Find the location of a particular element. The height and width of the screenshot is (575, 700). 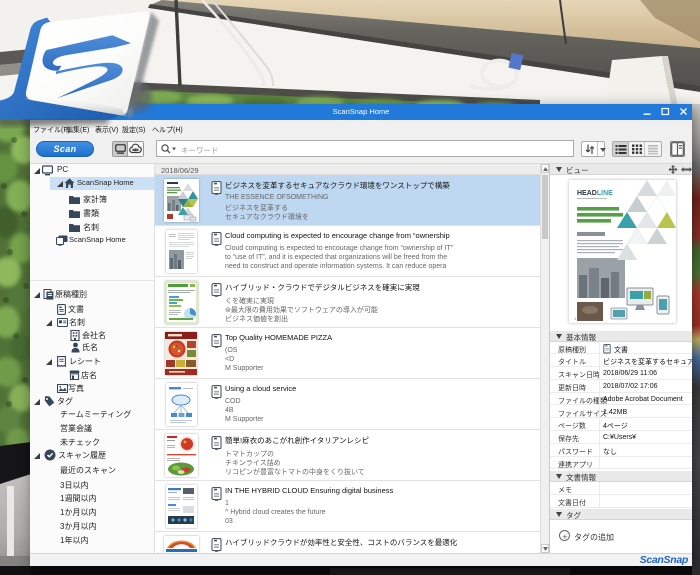

svg-text: HEADLINE is located at coordinates (595, 193).